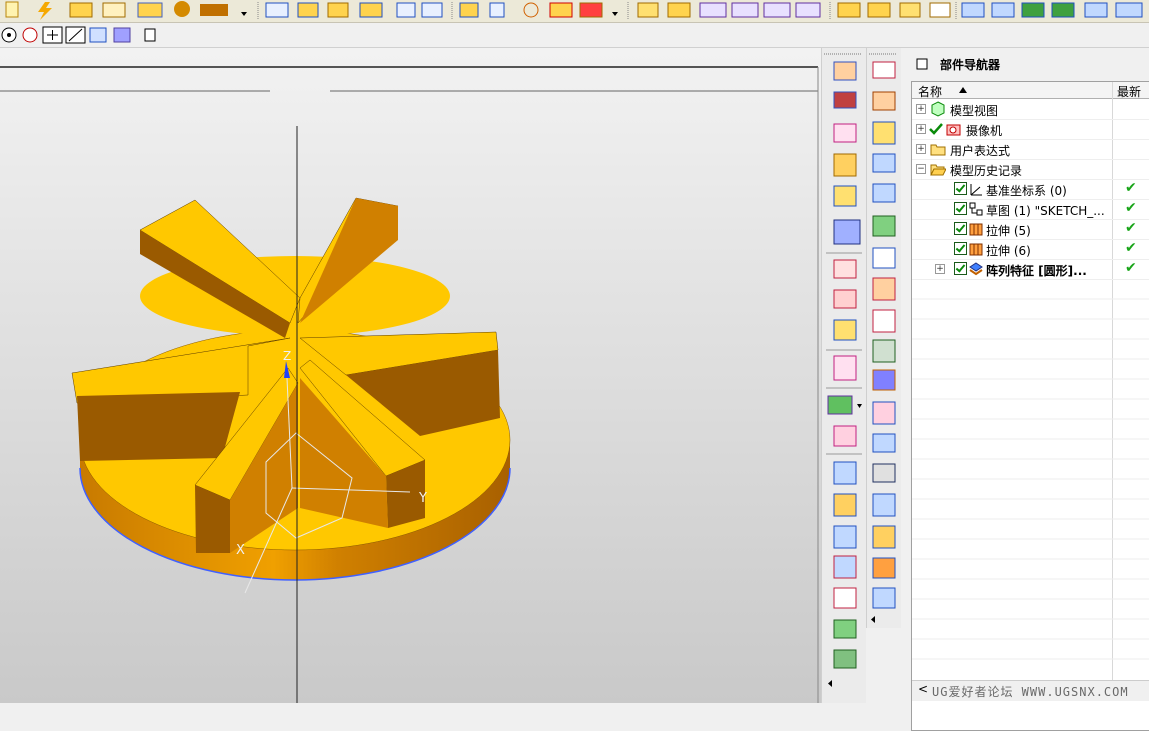 The height and width of the screenshot is (731, 1149). I want to click on column-name: 名称, so click(930, 91).